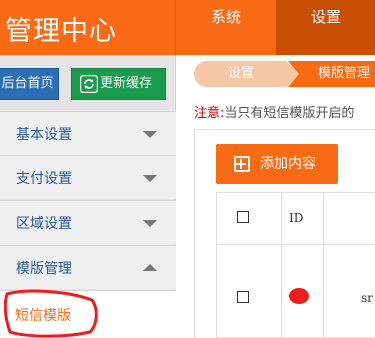 This screenshot has width=375, height=338. What do you see at coordinates (88, 267) in the screenshot?
I see `sidebar-item-template-management: 模版管理` at bounding box center [88, 267].